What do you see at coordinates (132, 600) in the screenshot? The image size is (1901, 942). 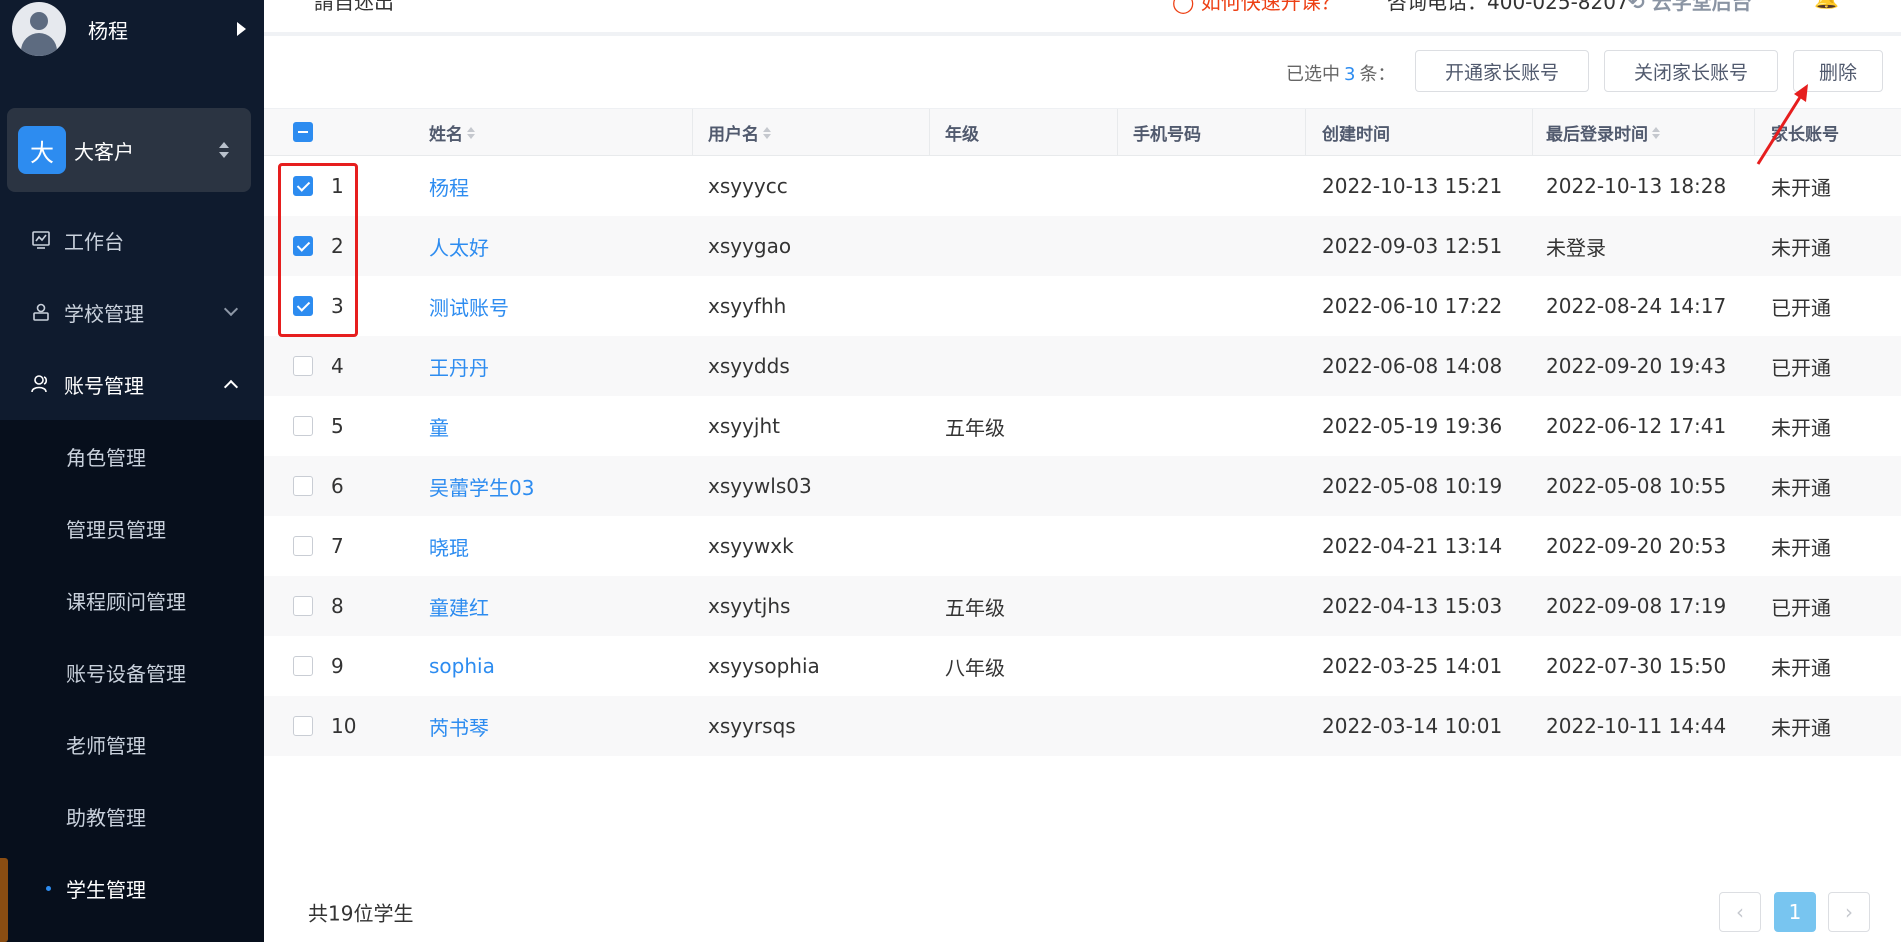 I see `submenu-consultant: 课程顾问管理` at bounding box center [132, 600].